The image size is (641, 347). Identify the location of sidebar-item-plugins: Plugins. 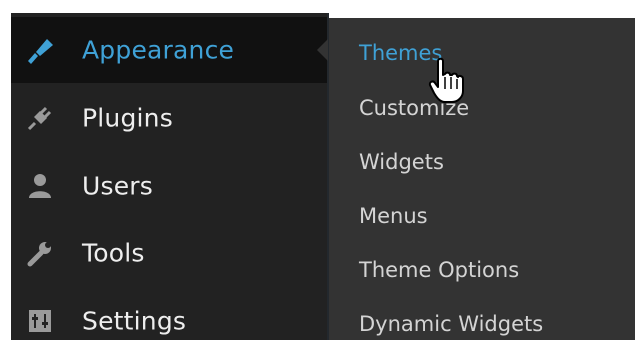
(169, 118).